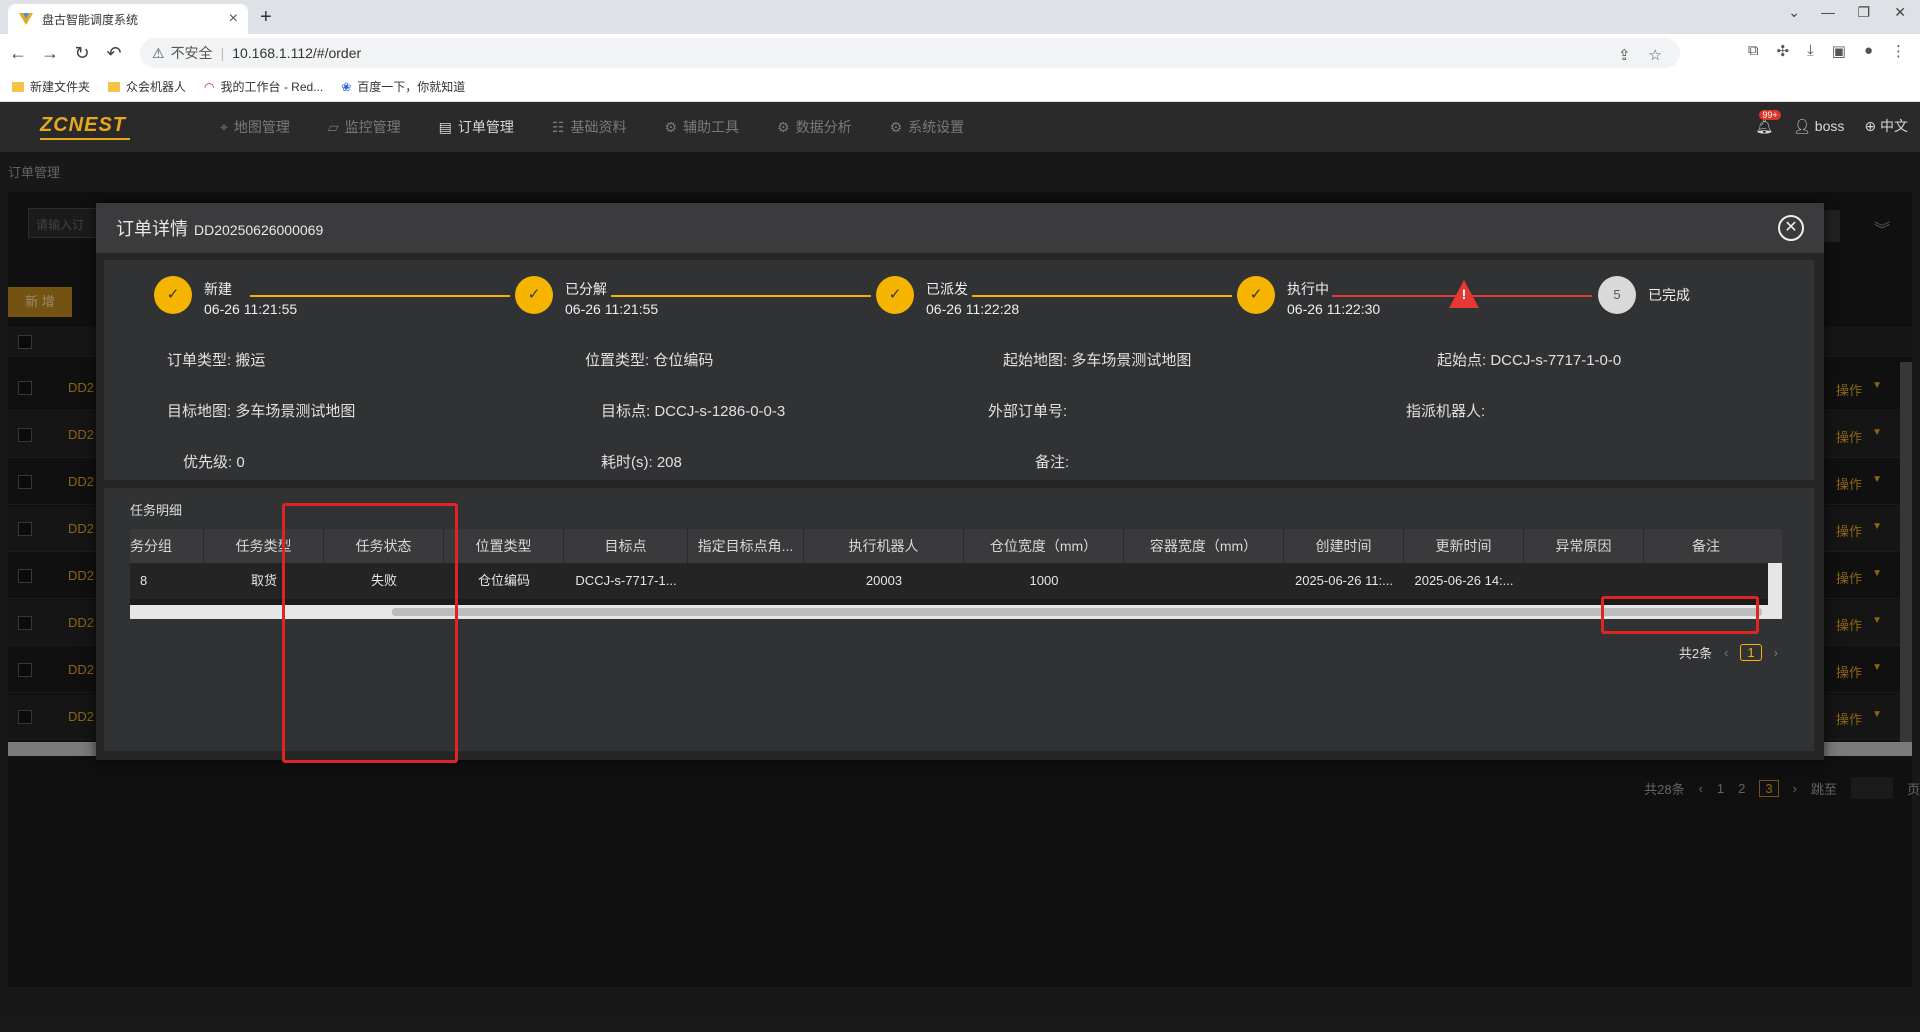 This screenshot has width=1920, height=1032. Describe the element at coordinates (364, 127) in the screenshot. I see `menu-monitor-management: ▱ 监控管理` at that location.